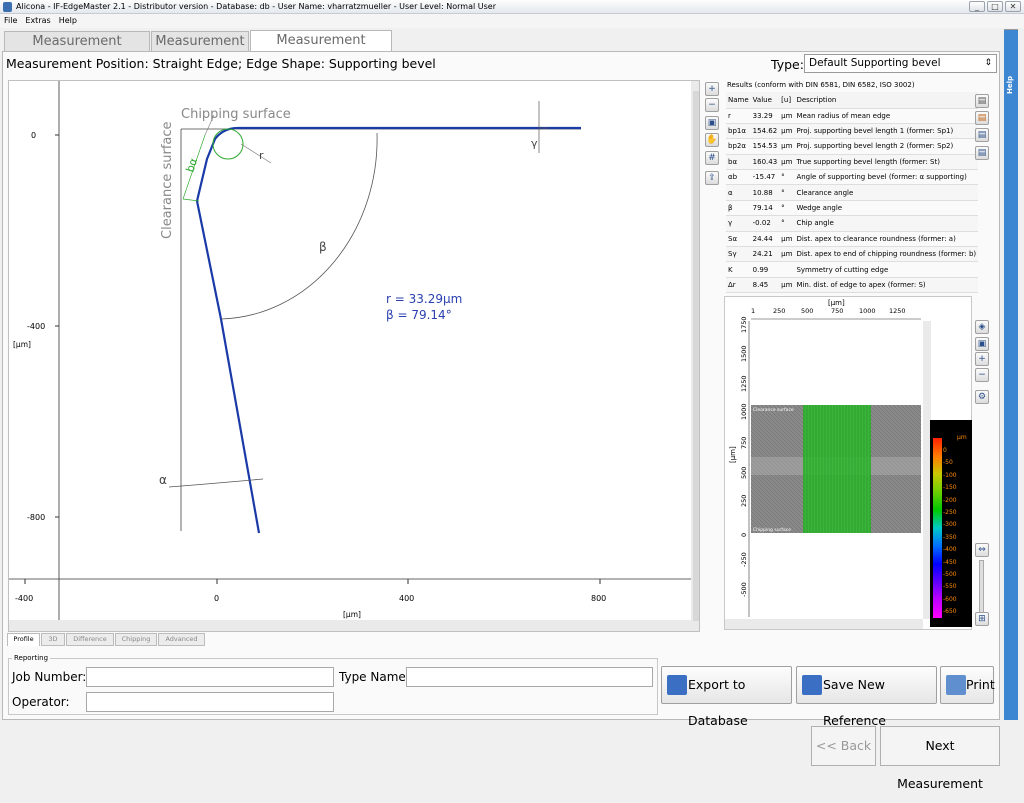  I want to click on menu-extras: Extras, so click(37, 21).